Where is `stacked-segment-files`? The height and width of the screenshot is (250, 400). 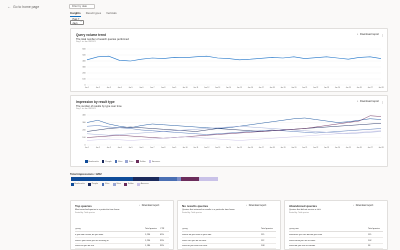
stacked-segment-files is located at coordinates (168, 179).